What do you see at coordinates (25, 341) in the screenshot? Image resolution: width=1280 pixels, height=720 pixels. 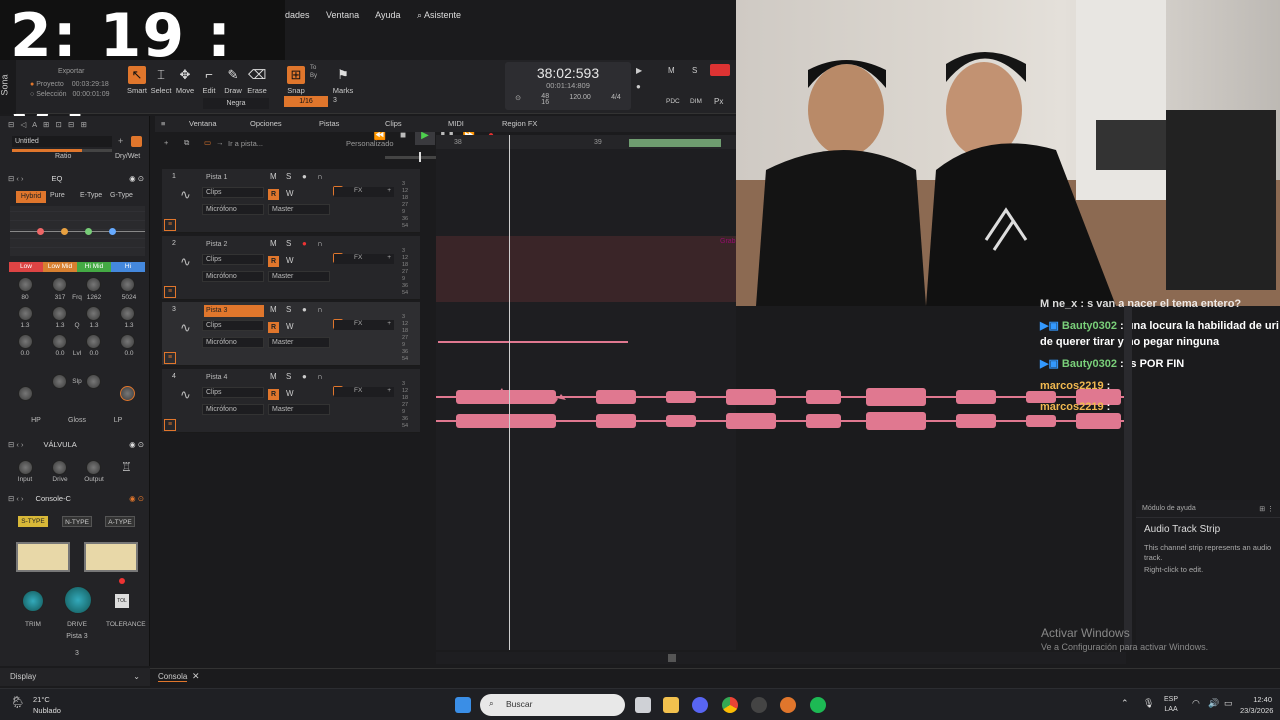 I see `lvl-knob-low` at bounding box center [25, 341].